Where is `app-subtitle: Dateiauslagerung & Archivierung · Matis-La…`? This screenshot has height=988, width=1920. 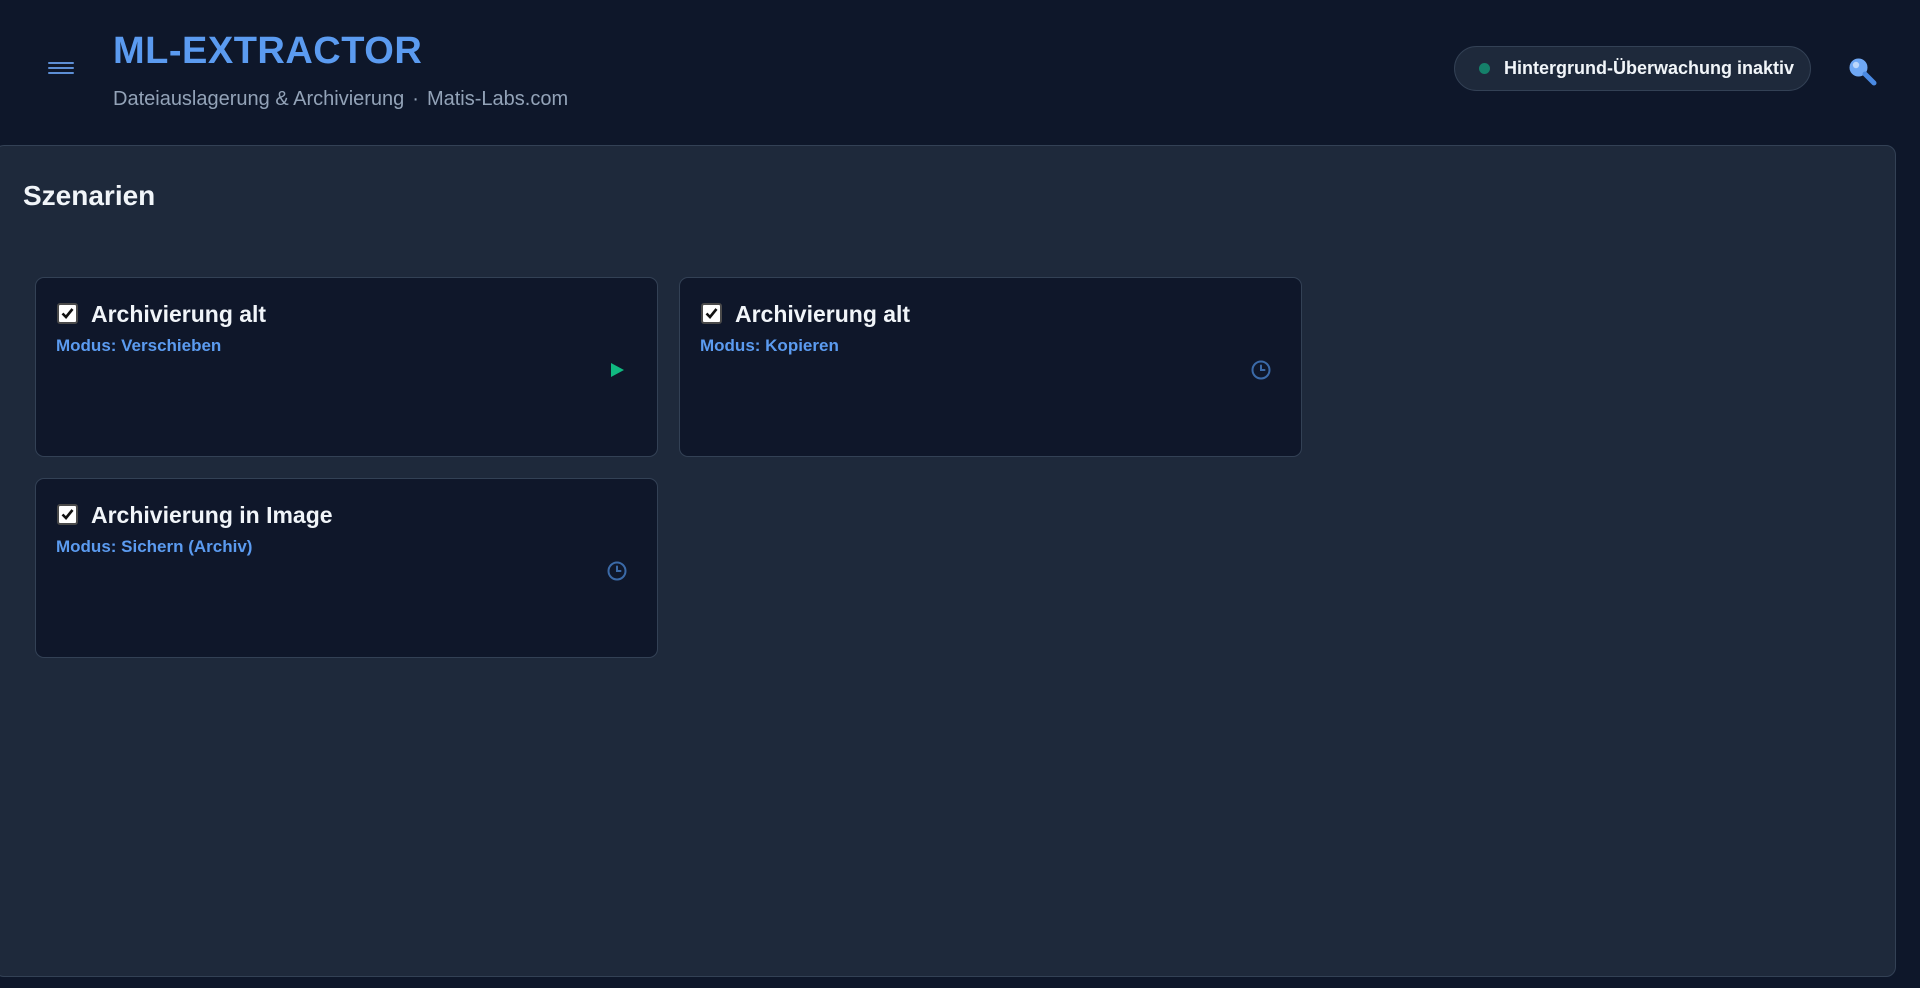
app-subtitle: Dateiauslagerung & Archivierung · Matis-La… is located at coordinates (340, 99).